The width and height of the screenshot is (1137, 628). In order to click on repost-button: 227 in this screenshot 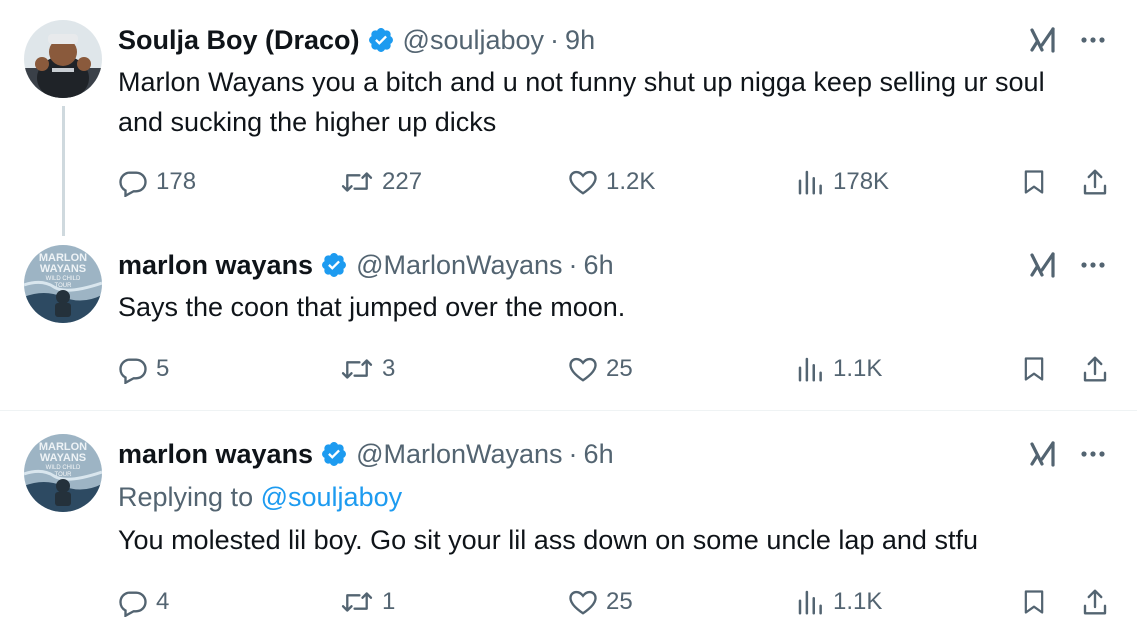, I will do `click(381, 182)`.